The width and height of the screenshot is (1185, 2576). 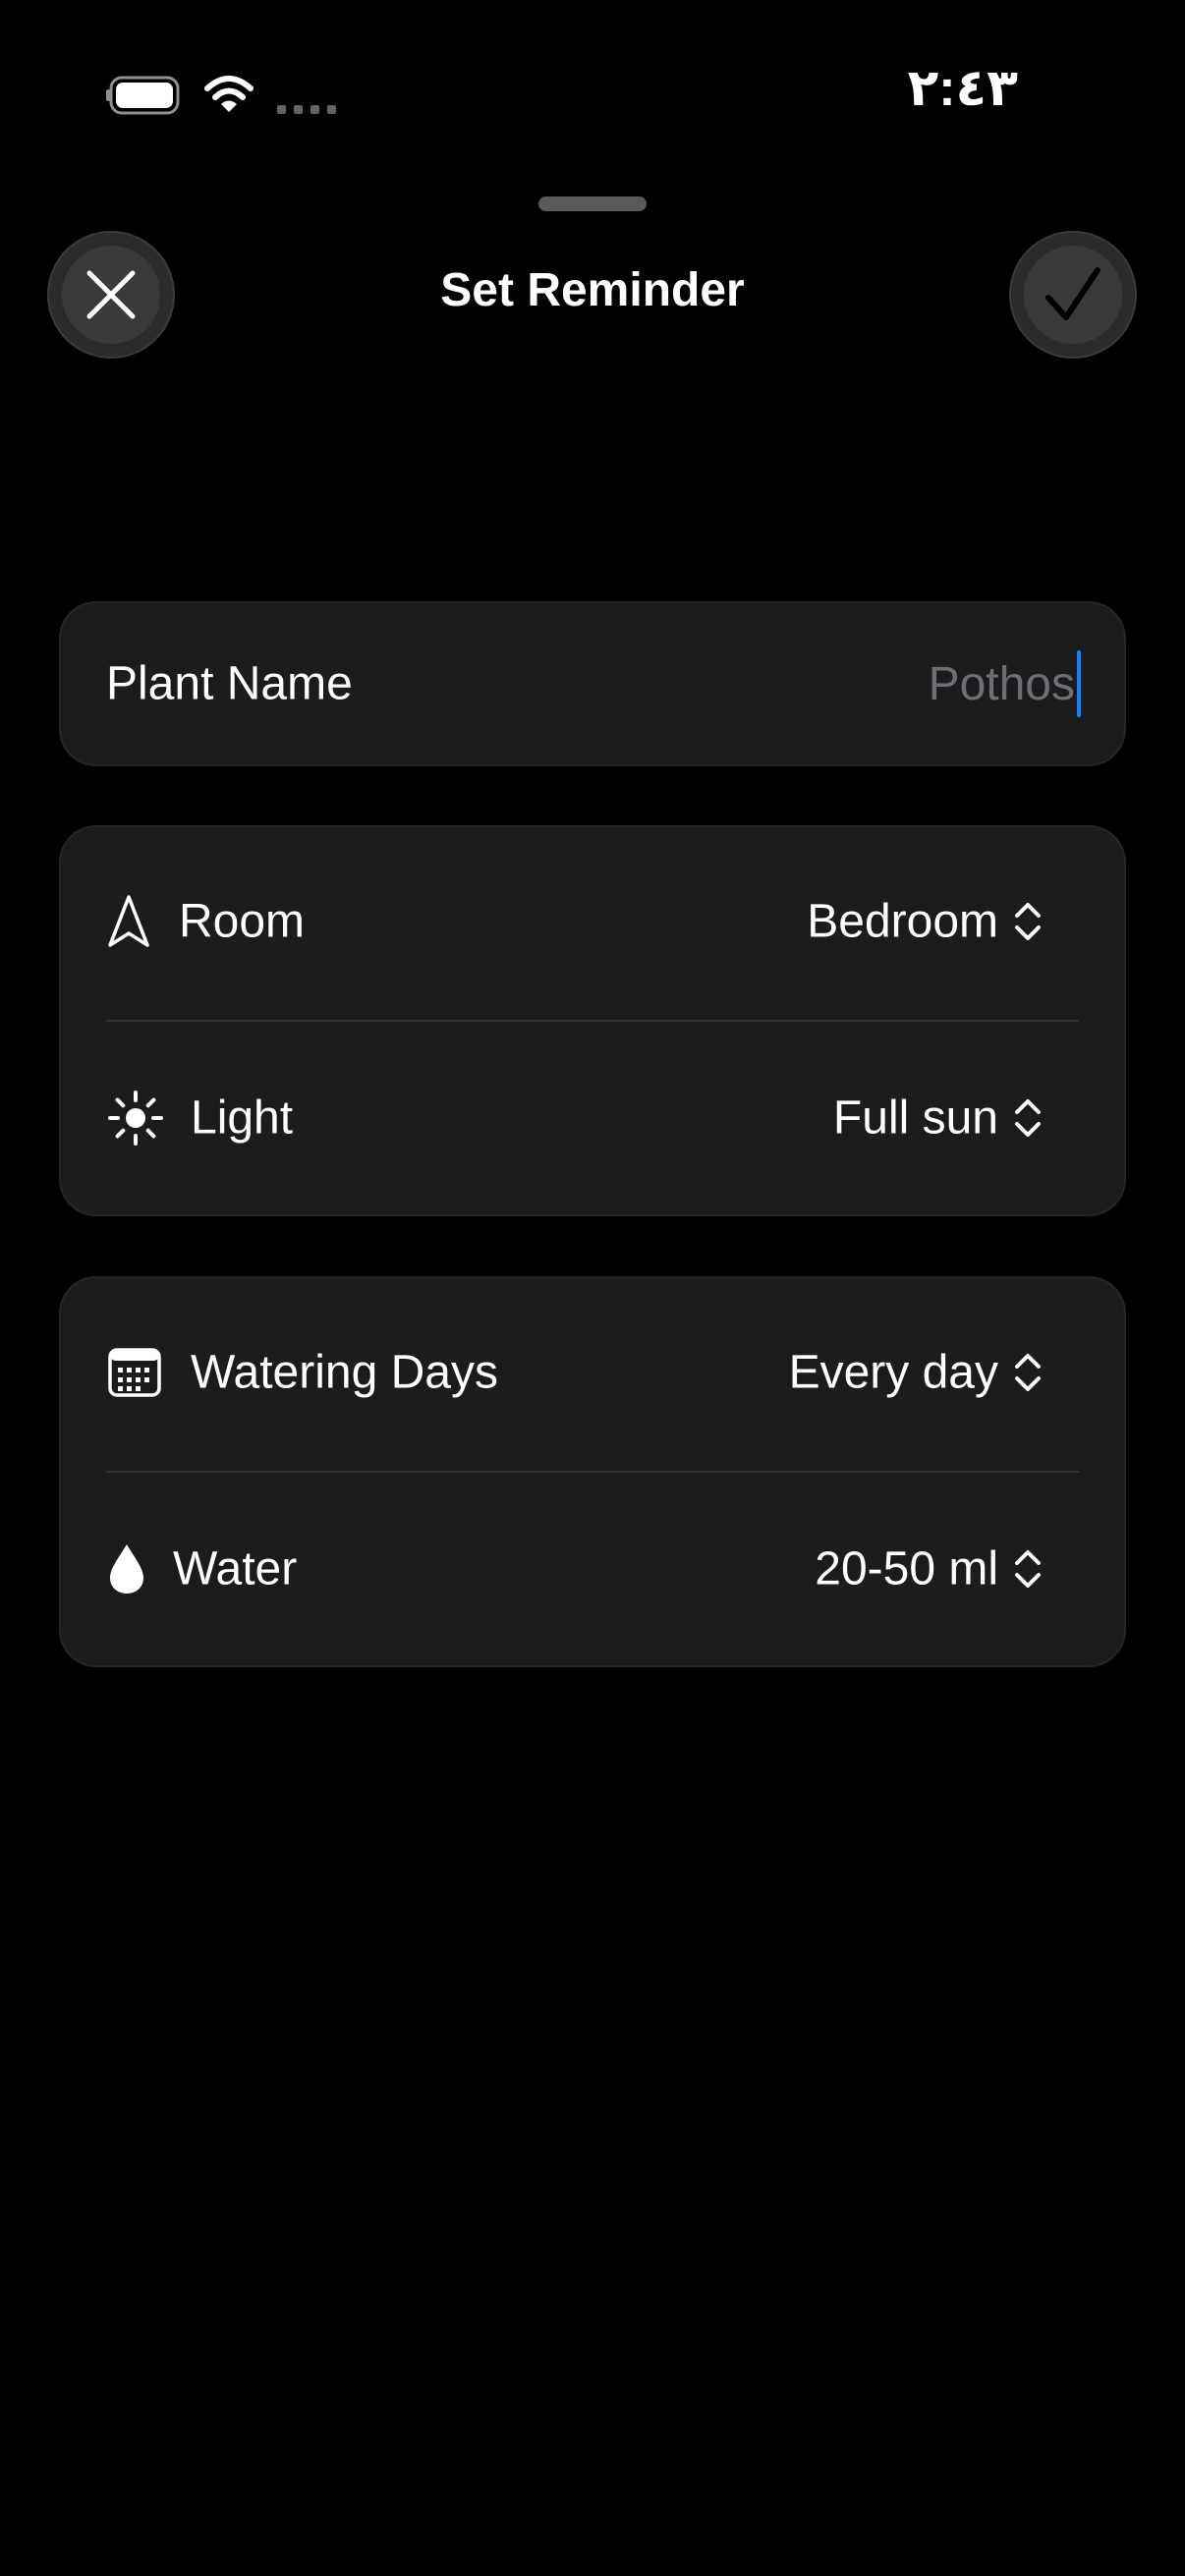 What do you see at coordinates (230, 683) in the screenshot?
I see `plant-name-label: Plant Name` at bounding box center [230, 683].